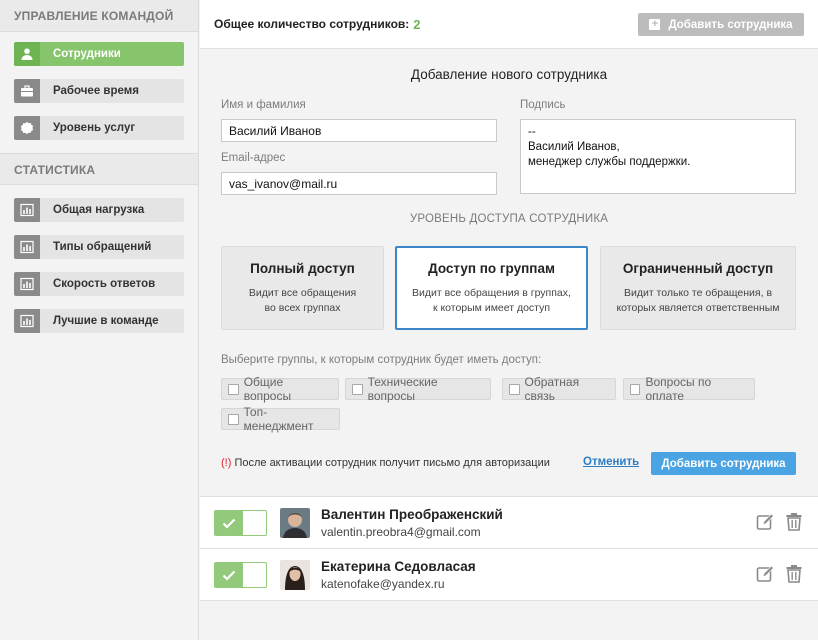 The height and width of the screenshot is (640, 818). What do you see at coordinates (302, 301) in the screenshot?
I see `access-card-desc: Видит все обращения во всех группах` at bounding box center [302, 301].